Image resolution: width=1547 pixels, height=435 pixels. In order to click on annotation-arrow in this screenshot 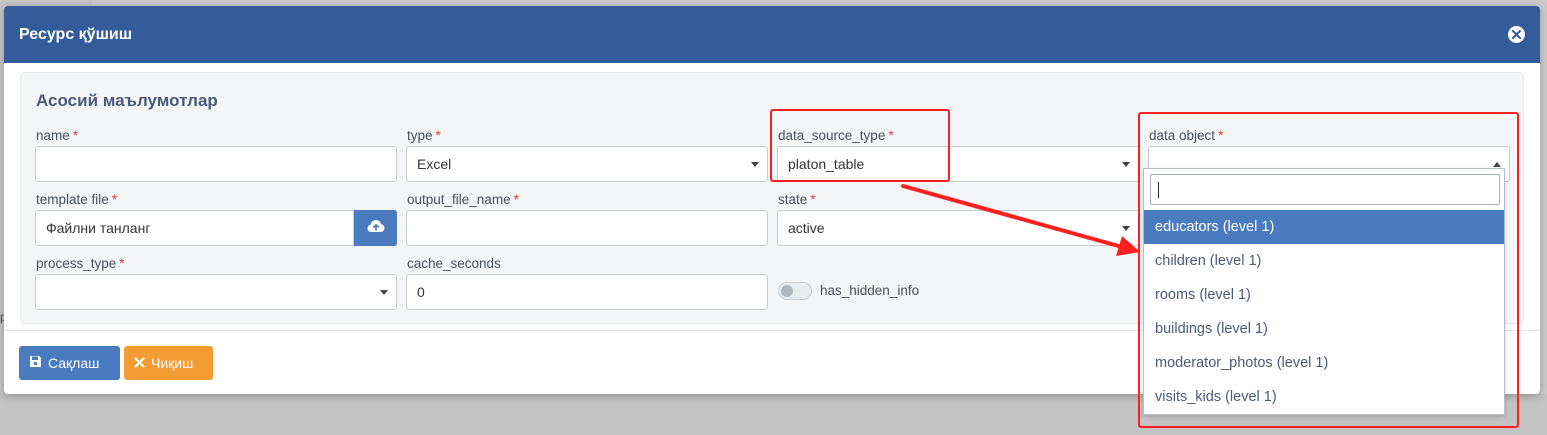, I will do `click(1020, 220)`.